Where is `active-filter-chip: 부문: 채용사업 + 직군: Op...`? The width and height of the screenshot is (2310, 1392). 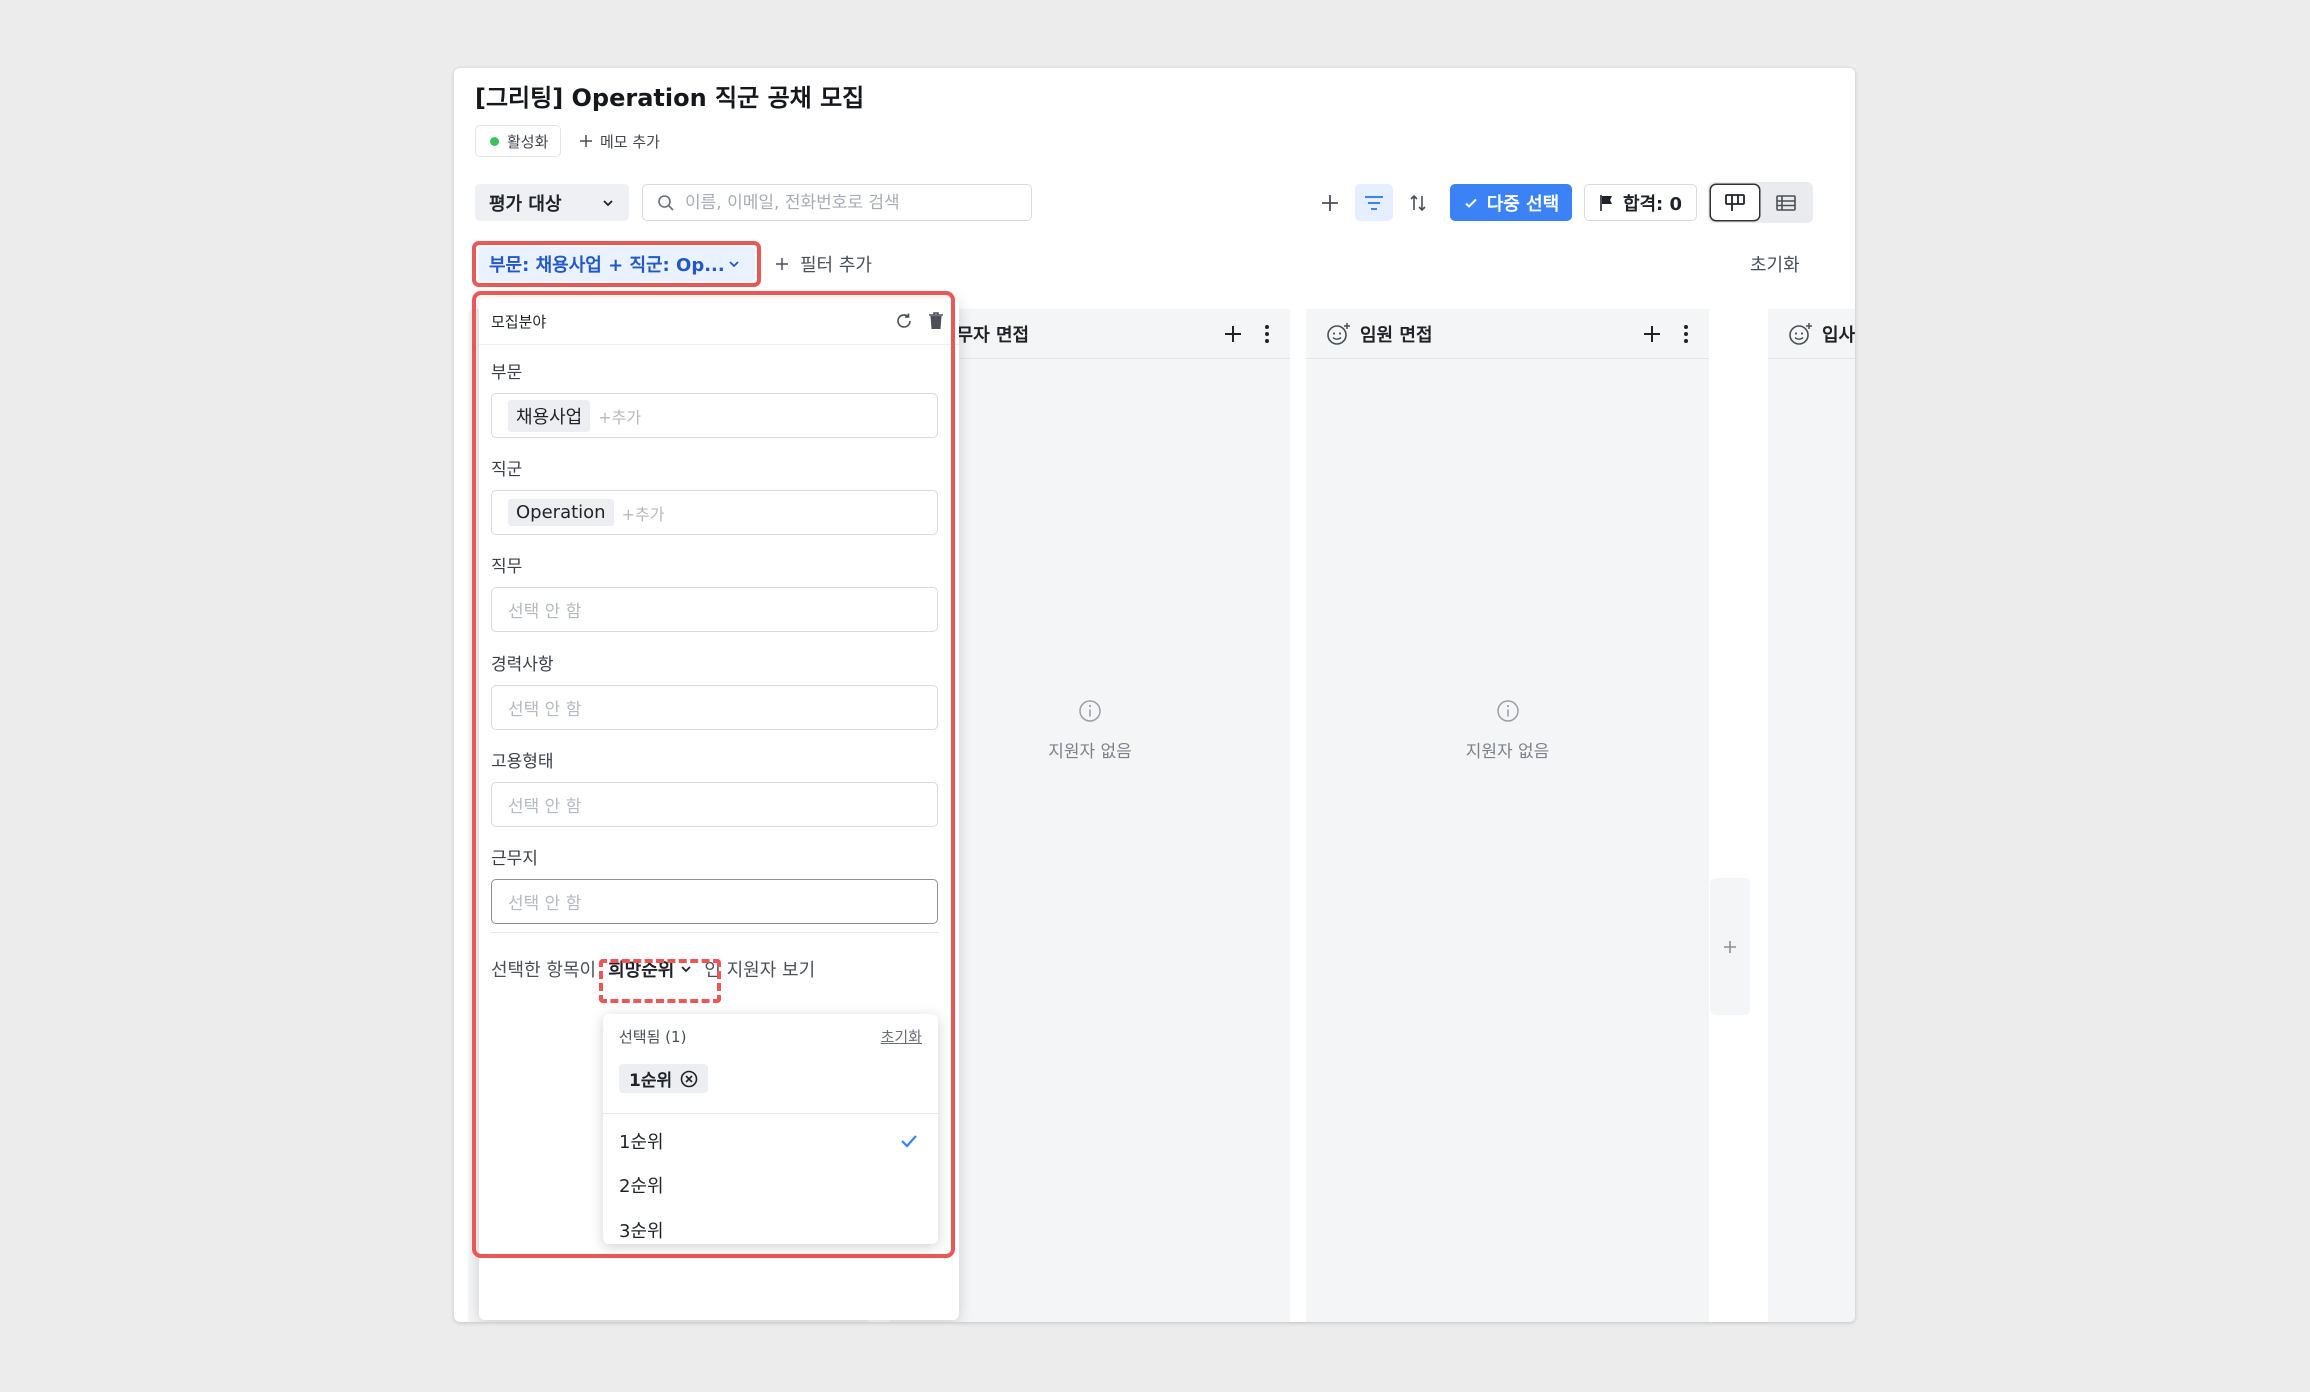 active-filter-chip: 부문: 채용사업 + 직군: Op... is located at coordinates (616, 264).